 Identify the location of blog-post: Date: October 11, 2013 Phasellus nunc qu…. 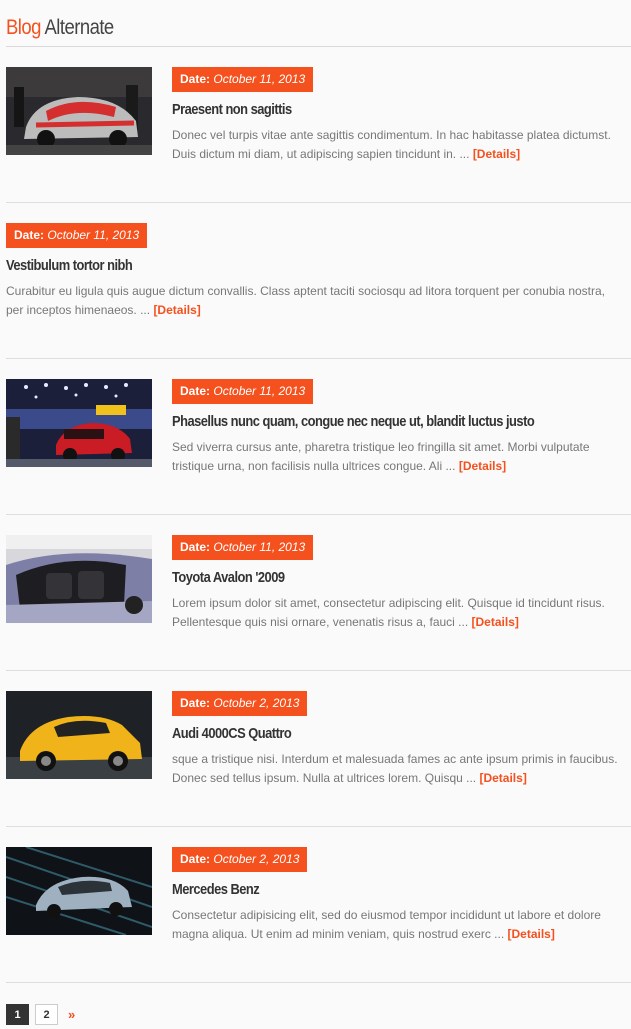
(318, 447).